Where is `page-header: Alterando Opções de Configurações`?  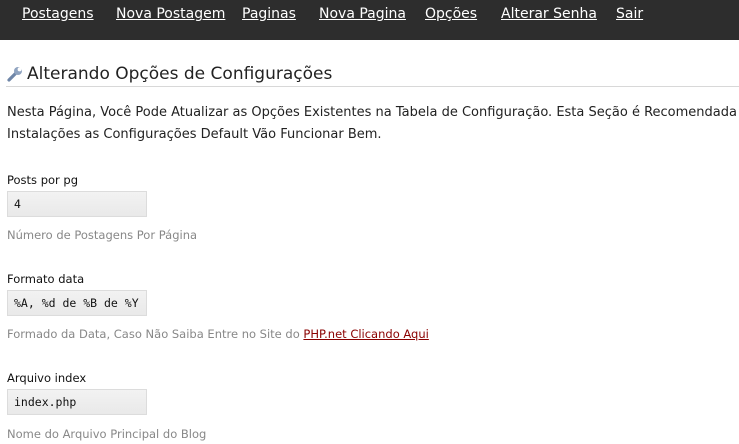 page-header: Alterando Opções de Configurações is located at coordinates (372, 75).